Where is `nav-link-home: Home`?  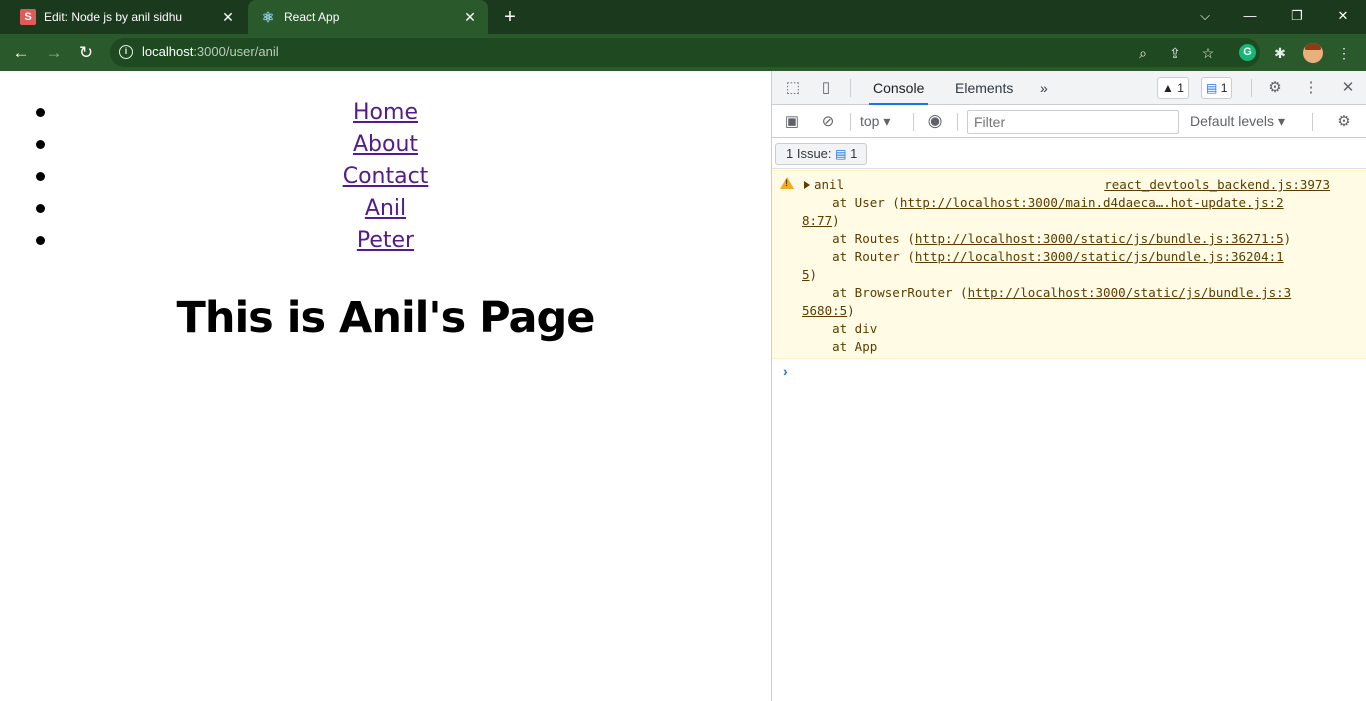 nav-link-home: Home is located at coordinates (385, 112).